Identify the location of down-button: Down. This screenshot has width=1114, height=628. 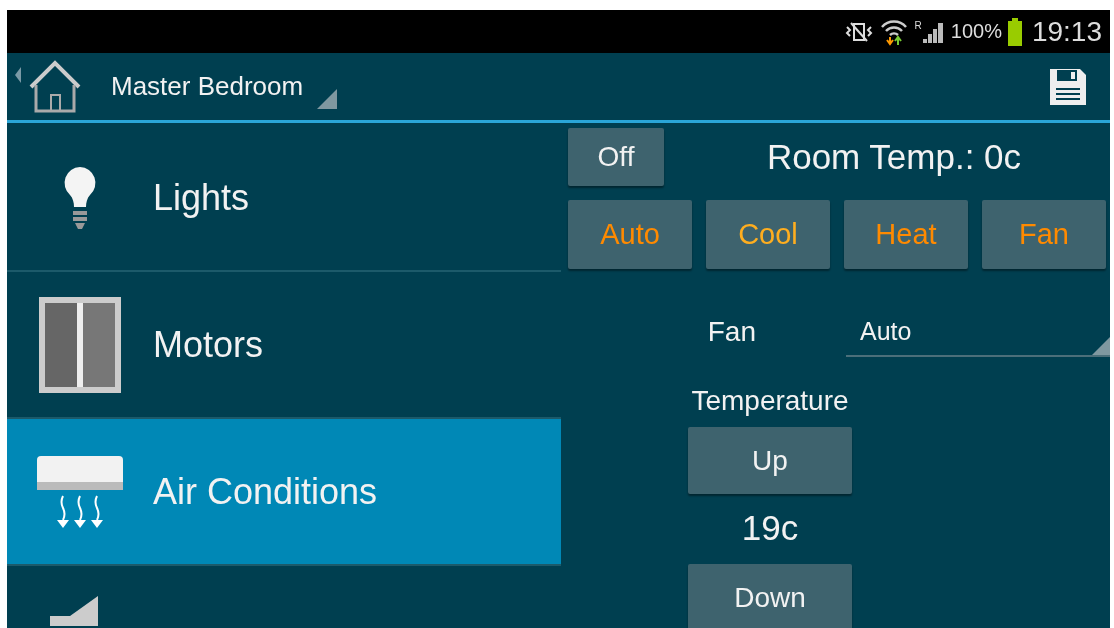
(770, 596).